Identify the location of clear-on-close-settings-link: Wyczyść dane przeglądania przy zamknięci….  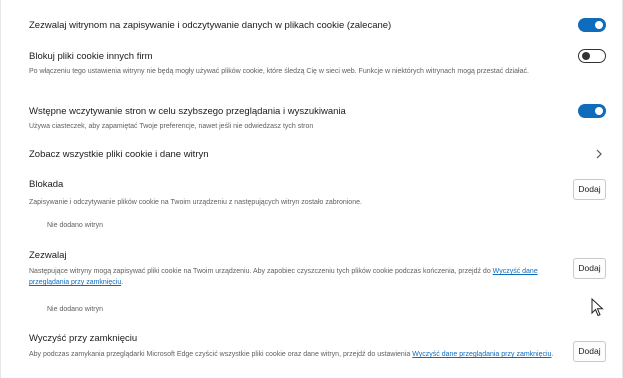
(481, 354).